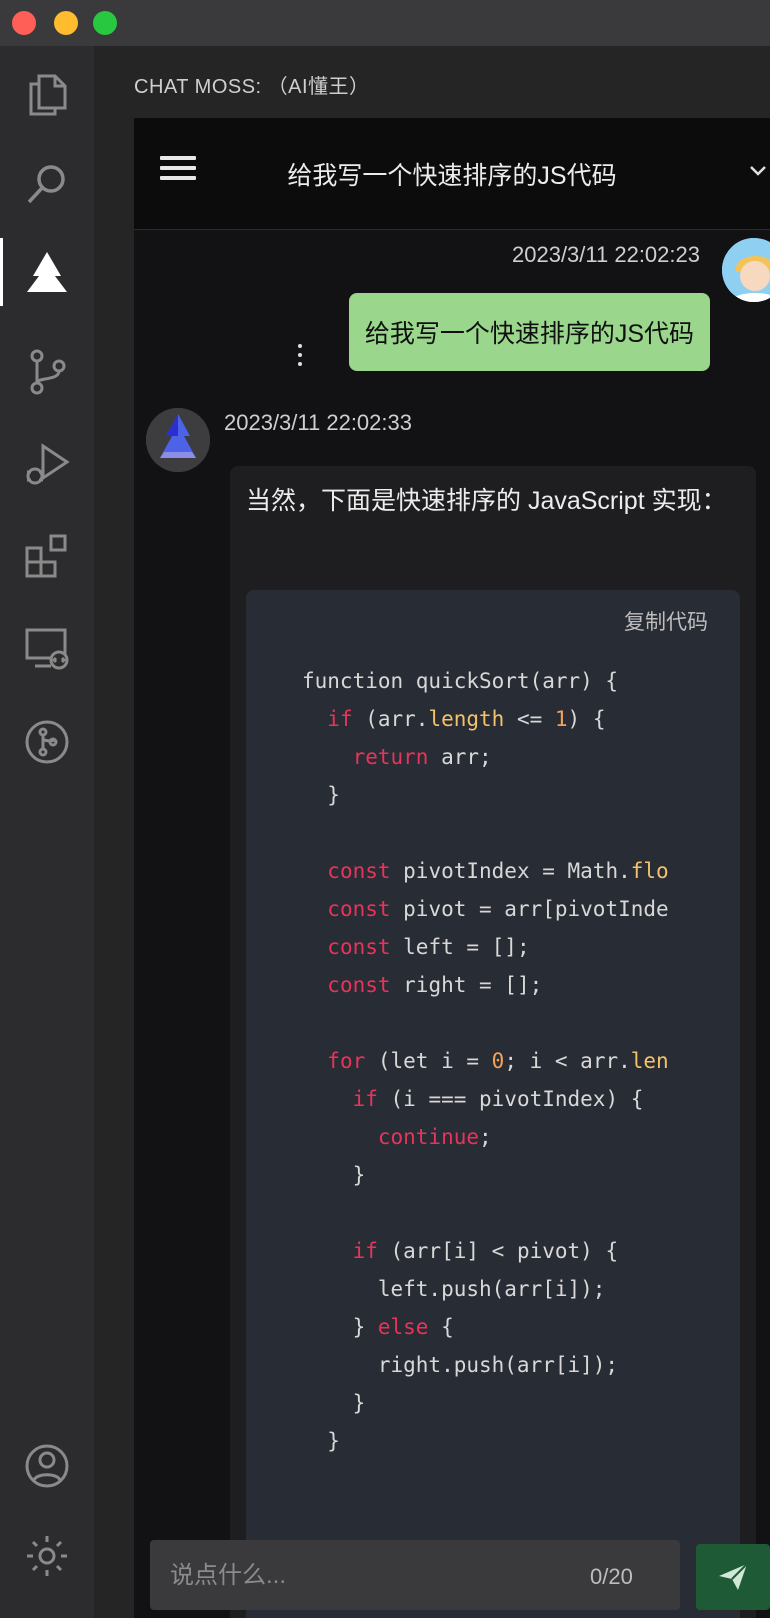  I want to click on code-token: <=, so click(529, 719).